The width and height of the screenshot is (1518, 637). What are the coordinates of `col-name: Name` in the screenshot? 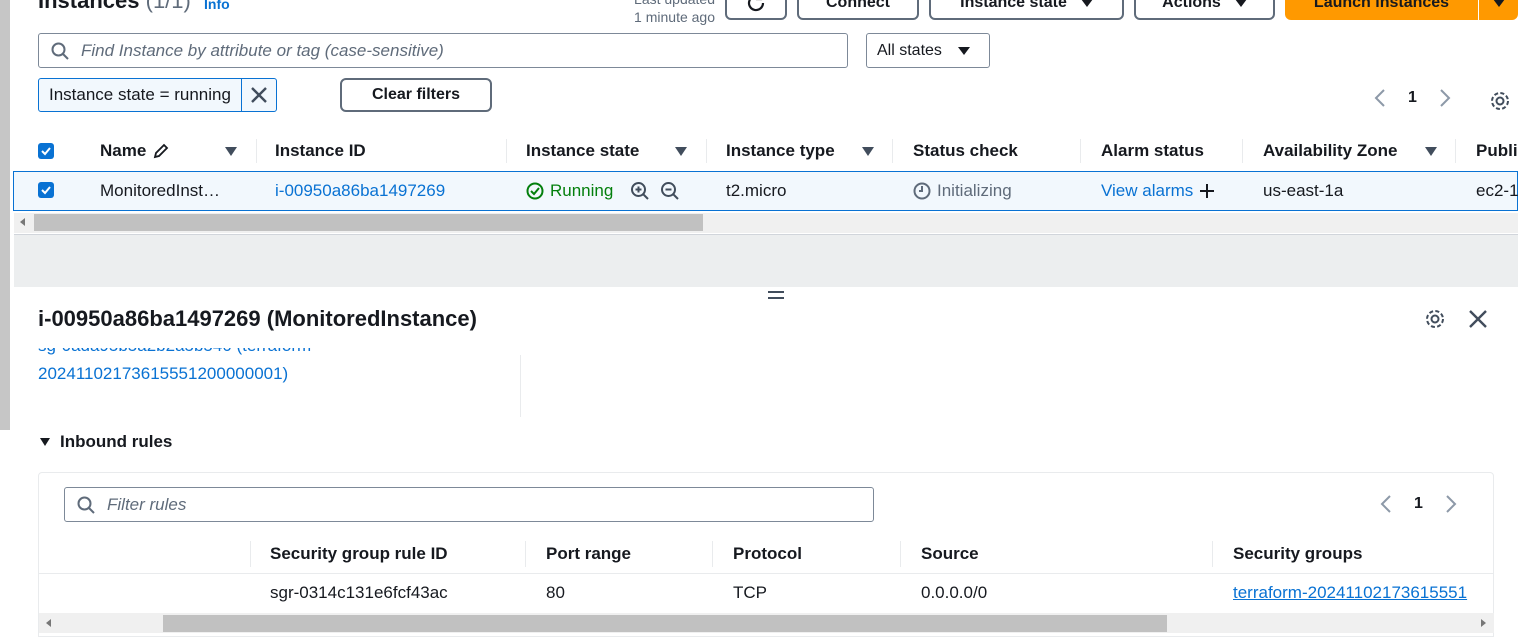 It's located at (135, 151).